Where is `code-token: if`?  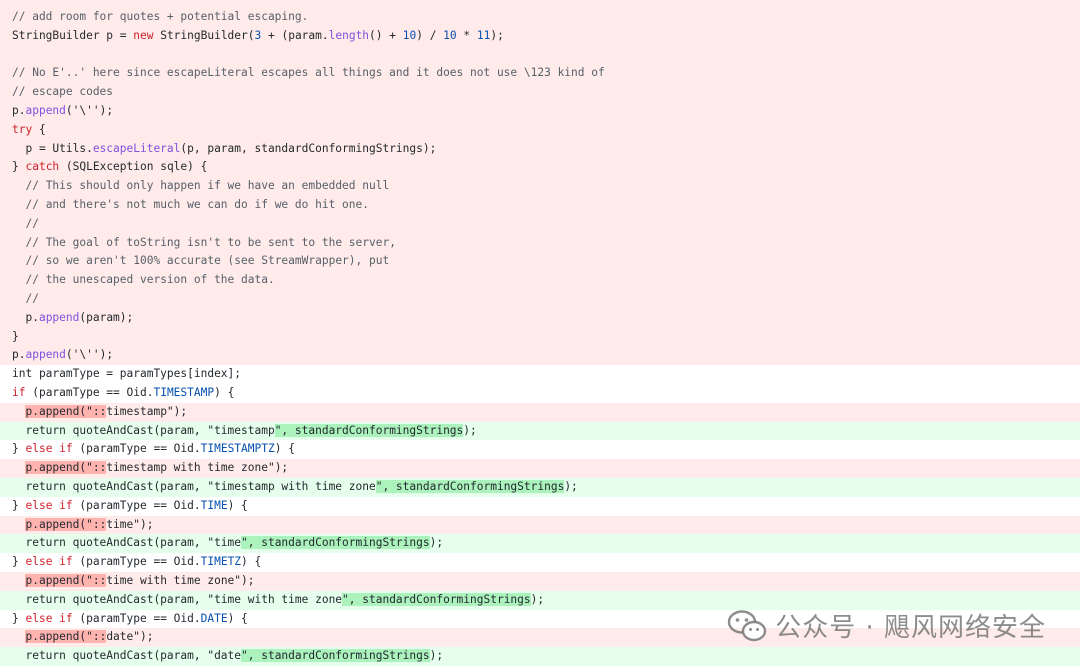 code-token: if is located at coordinates (19, 392).